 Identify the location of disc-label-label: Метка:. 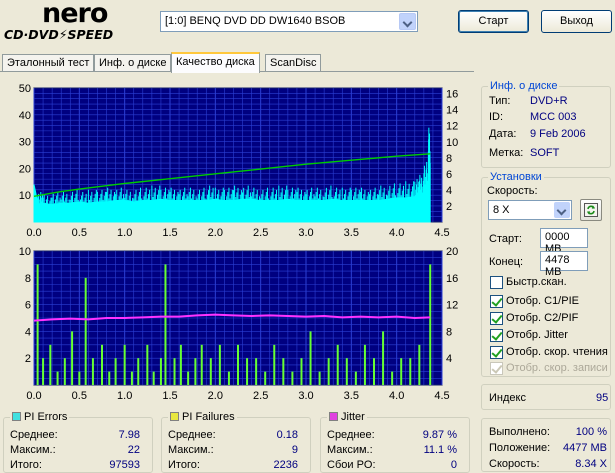
(506, 153).